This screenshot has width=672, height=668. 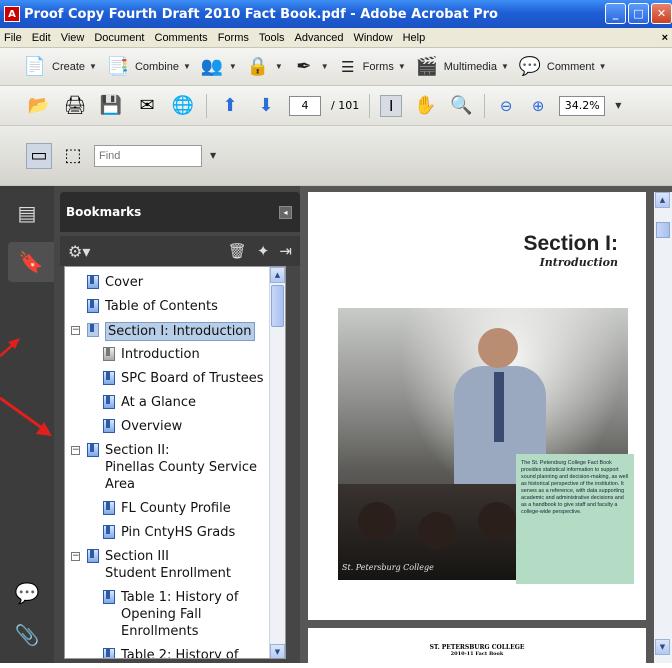 I want to click on zoom-dropdown-icon: ▼, so click(x=618, y=105).